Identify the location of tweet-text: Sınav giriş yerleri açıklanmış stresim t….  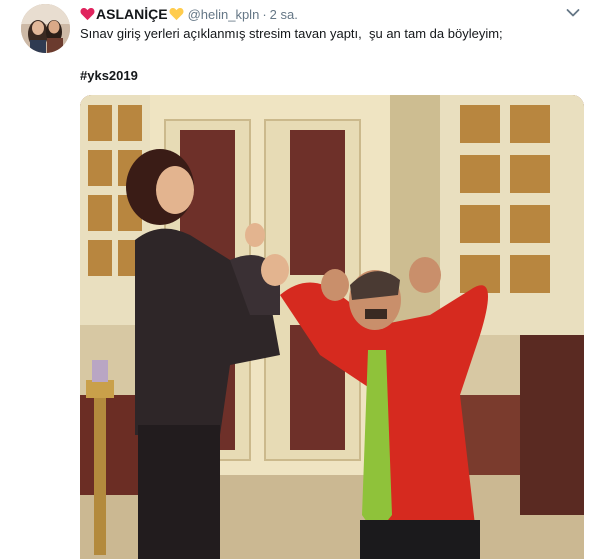
(291, 33).